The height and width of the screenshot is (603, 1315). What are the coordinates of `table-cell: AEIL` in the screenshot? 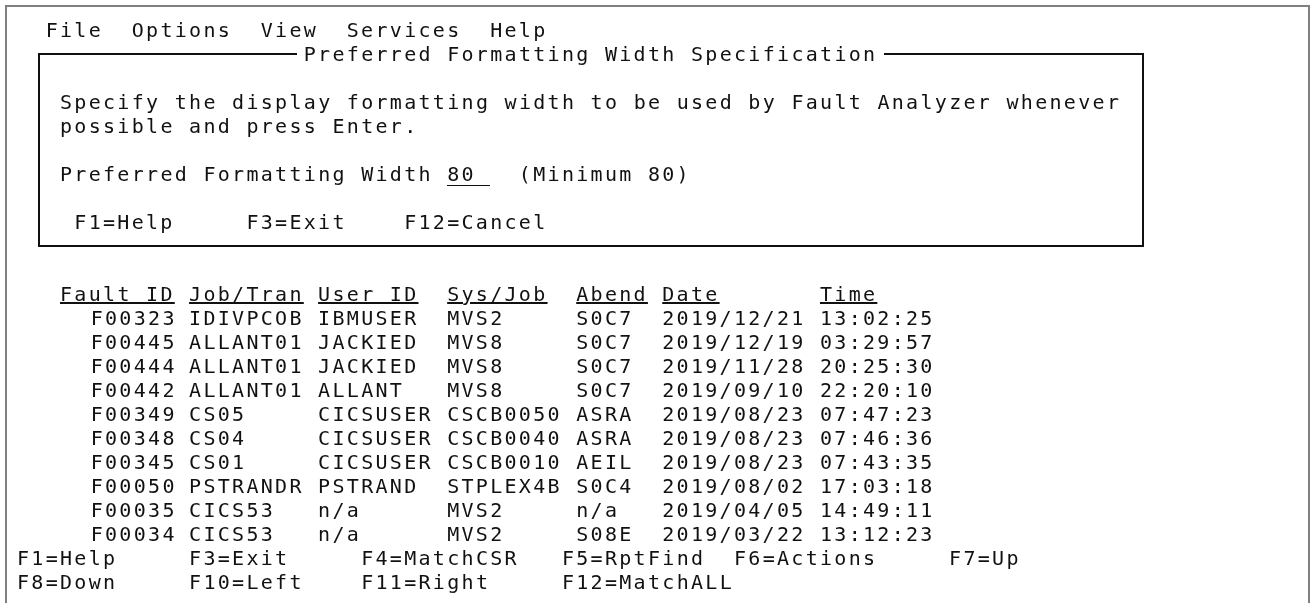 It's located at (605, 462).